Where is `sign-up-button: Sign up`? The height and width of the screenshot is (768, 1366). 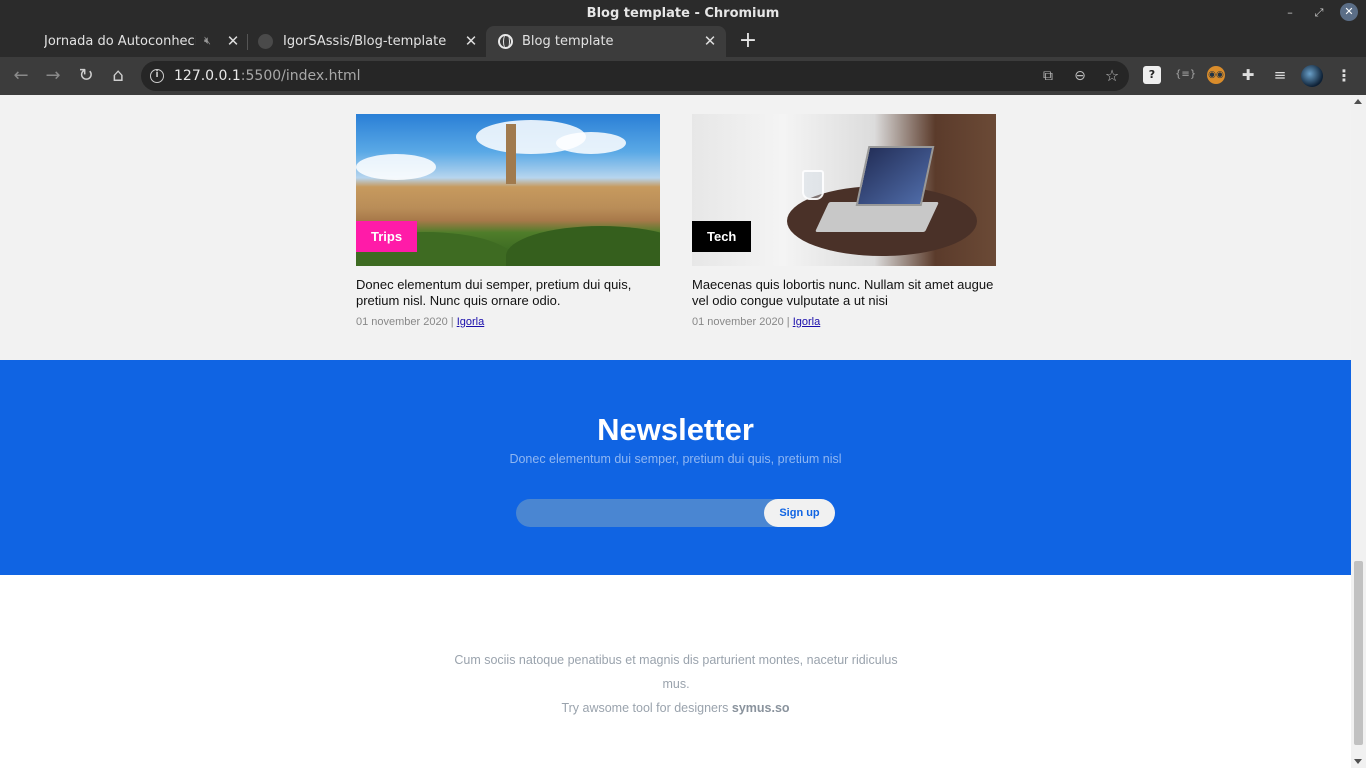 sign-up-button: Sign up is located at coordinates (799, 513).